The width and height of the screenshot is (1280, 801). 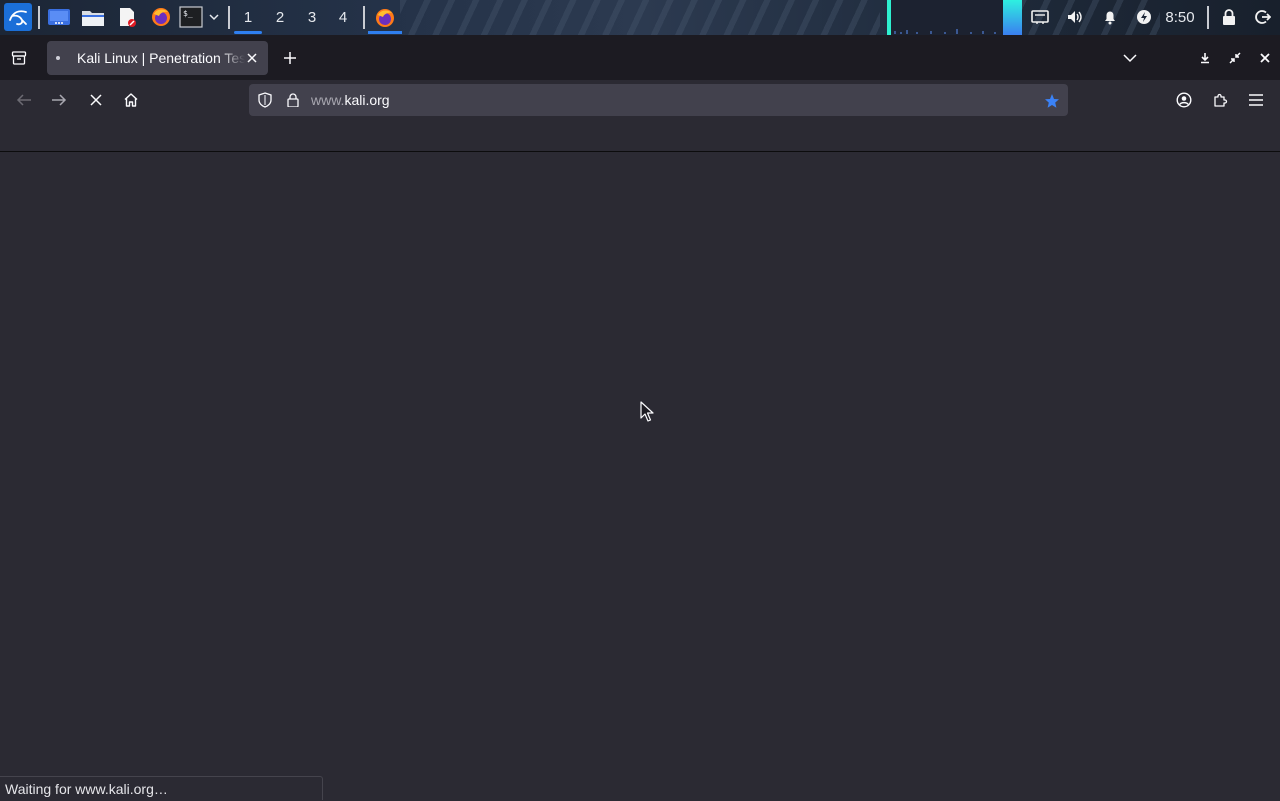 What do you see at coordinates (1235, 58) in the screenshot?
I see `restore-window-icon` at bounding box center [1235, 58].